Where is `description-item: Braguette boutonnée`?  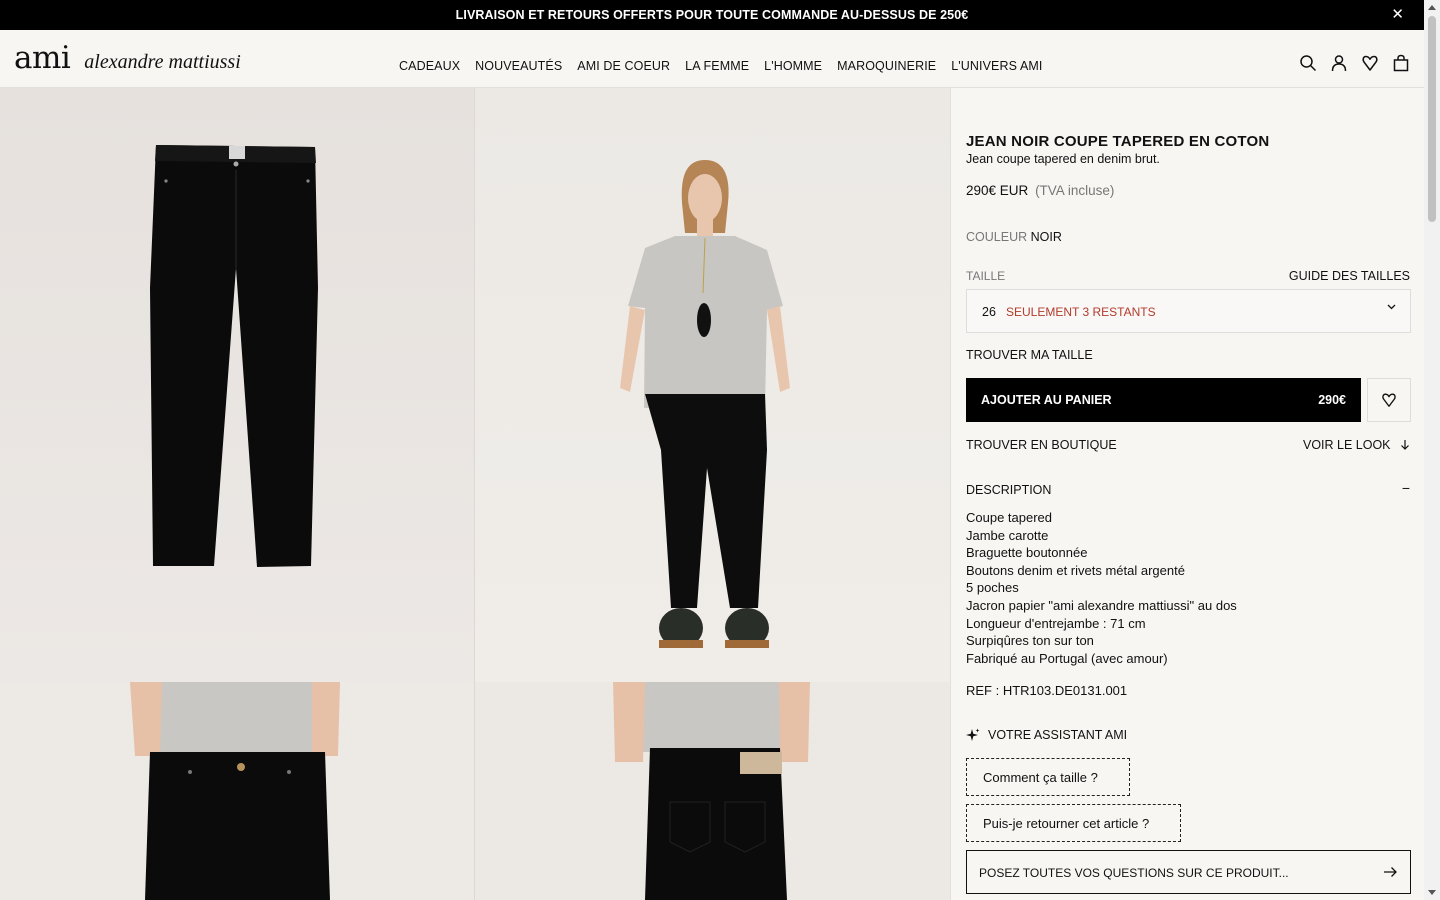
description-item: Braguette boutonnée is located at coordinates (1027, 553).